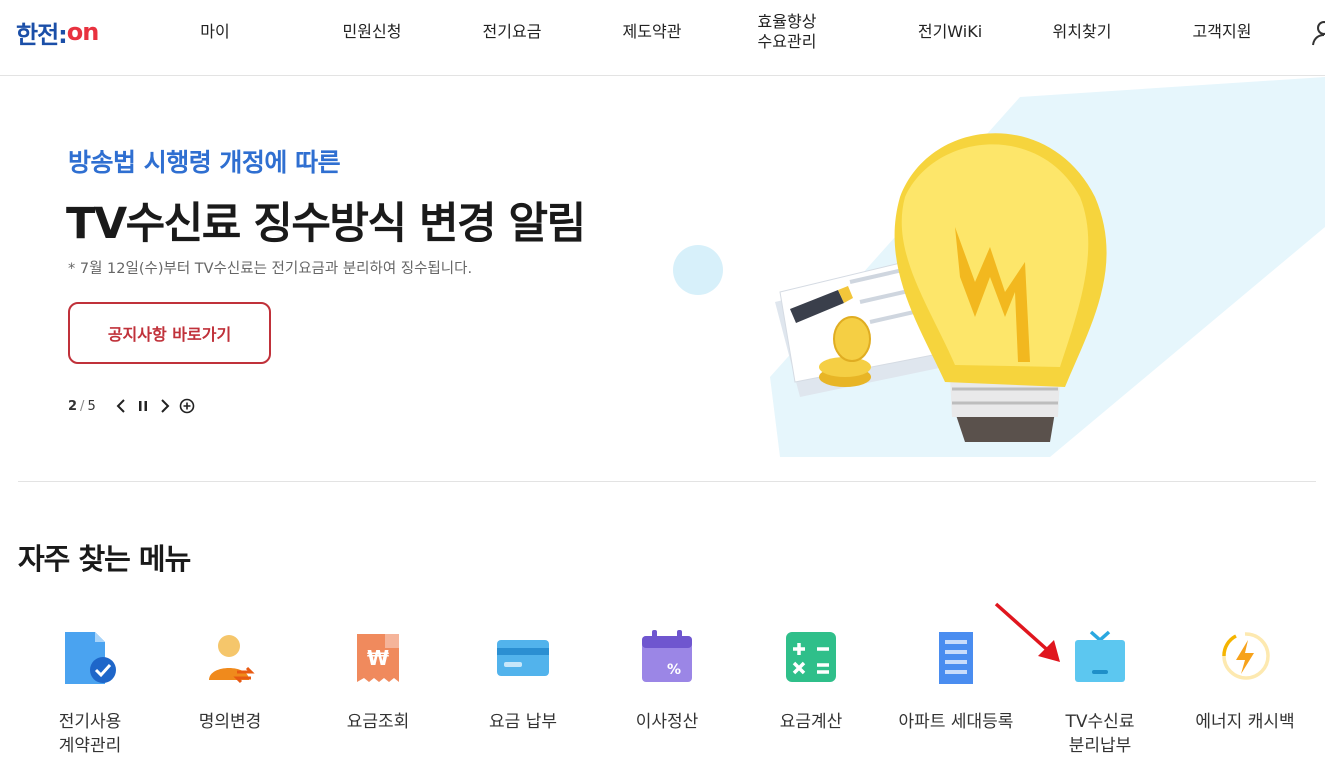 This screenshot has height=774, width=1325. I want to click on nav-label: 제도약관, so click(652, 31).